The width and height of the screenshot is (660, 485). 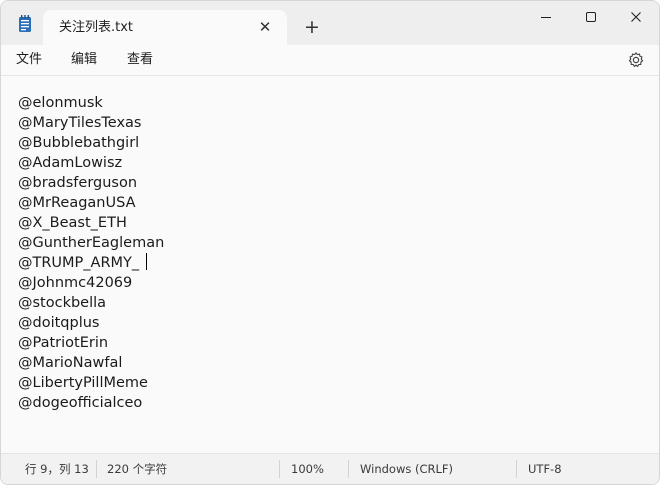 What do you see at coordinates (91, 203) in the screenshot?
I see `text-line: @MrReaganUSA` at bounding box center [91, 203].